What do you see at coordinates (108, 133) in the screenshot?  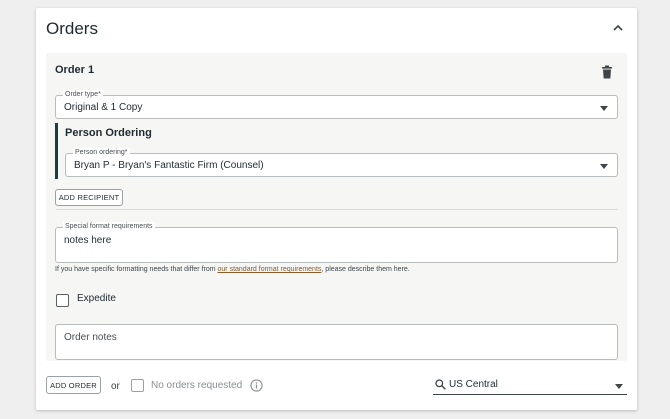 I see `person-ordering-title: Person Ordering` at bounding box center [108, 133].